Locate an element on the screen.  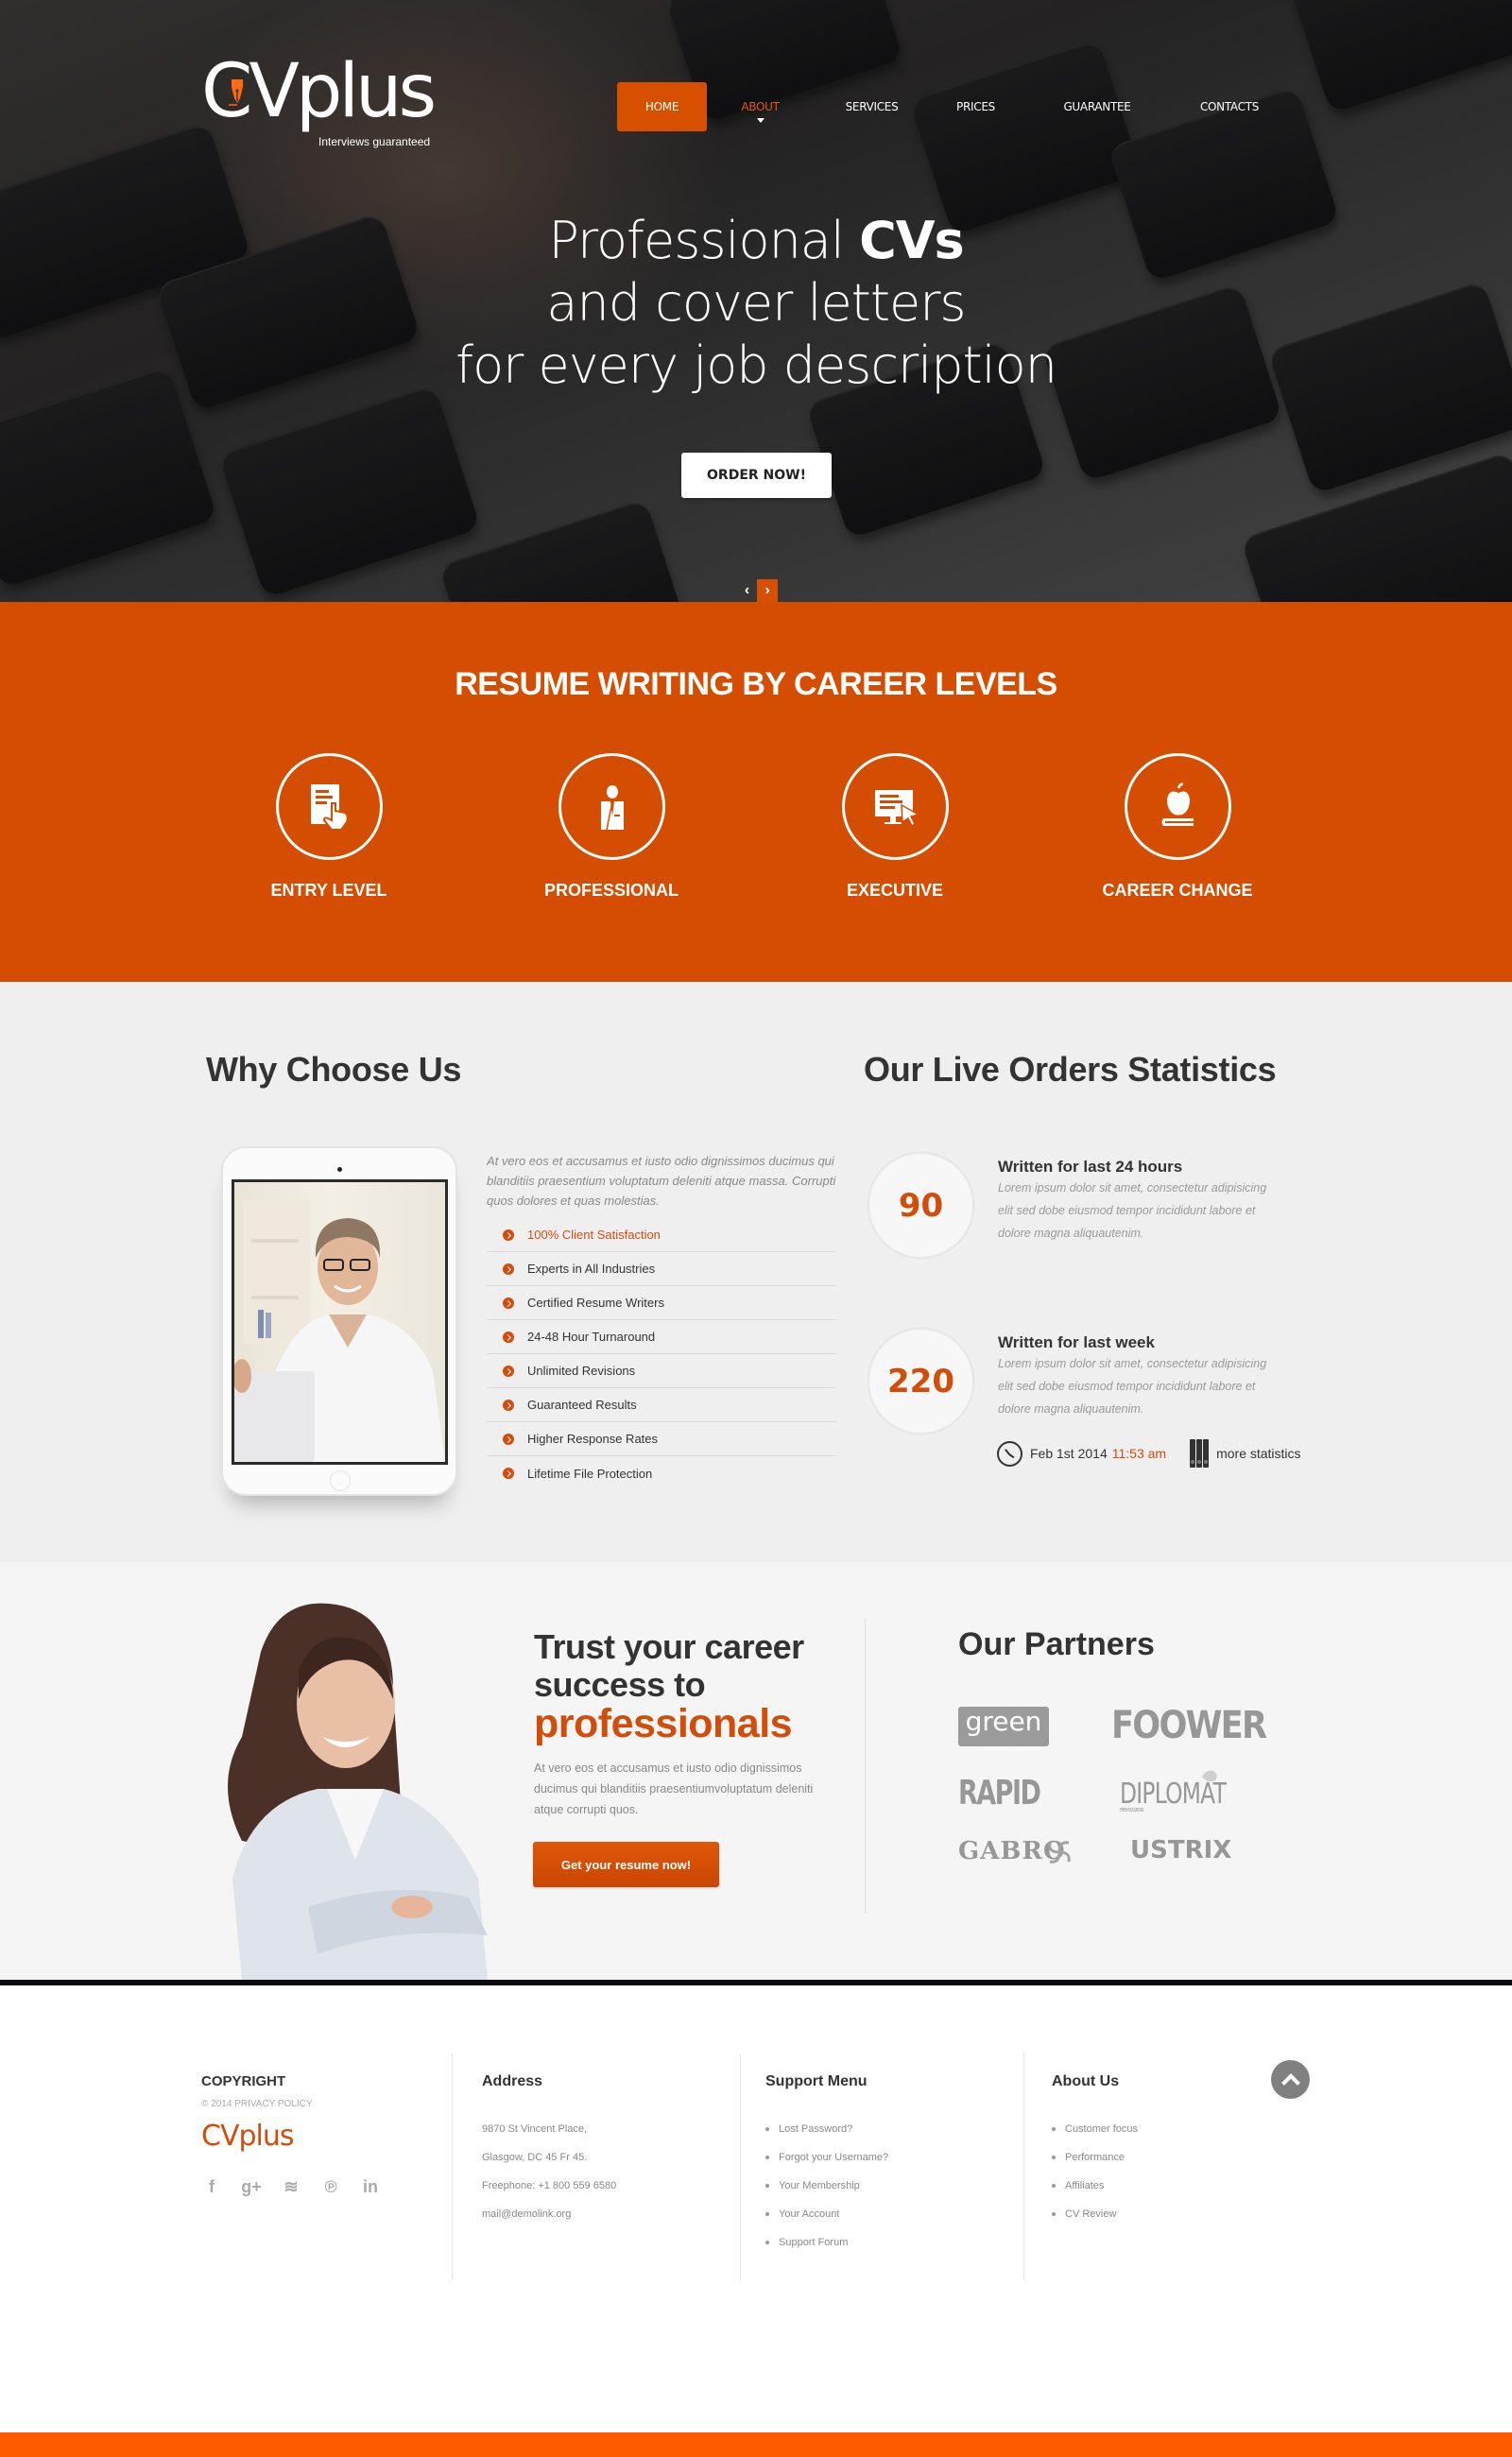
why-list-item-label: Guaranteed Results is located at coordinates (582, 1405).